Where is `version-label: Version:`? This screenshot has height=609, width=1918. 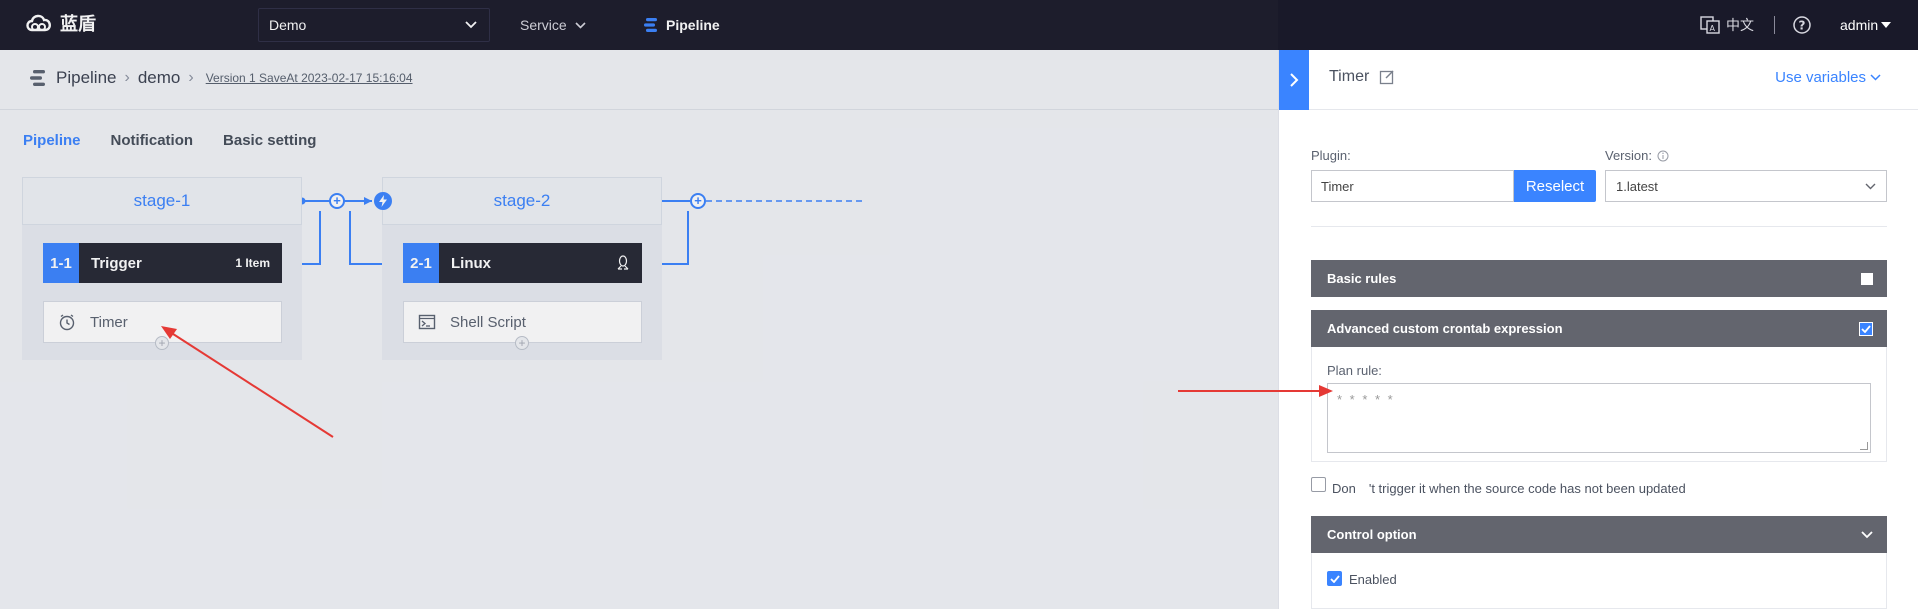
version-label: Version: is located at coordinates (1628, 155).